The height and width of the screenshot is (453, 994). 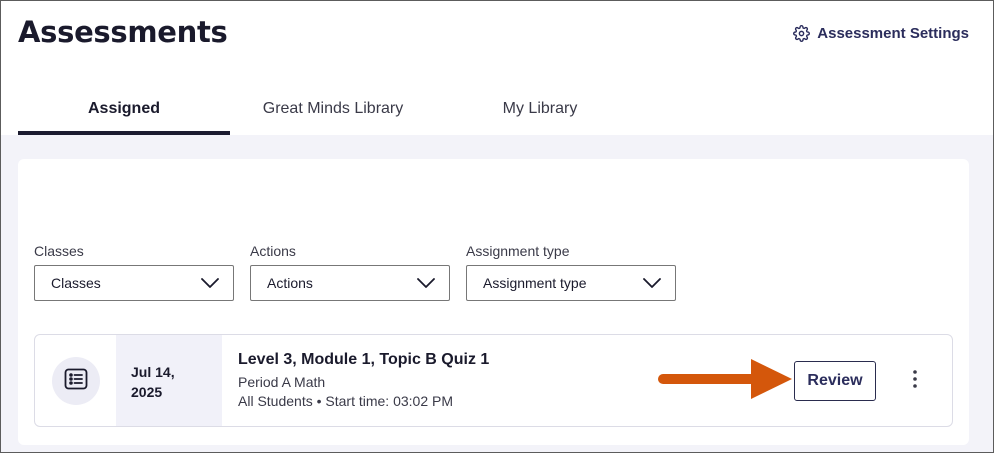 I want to click on assignment-date-month-day: Jul 14,, so click(x=153, y=371).